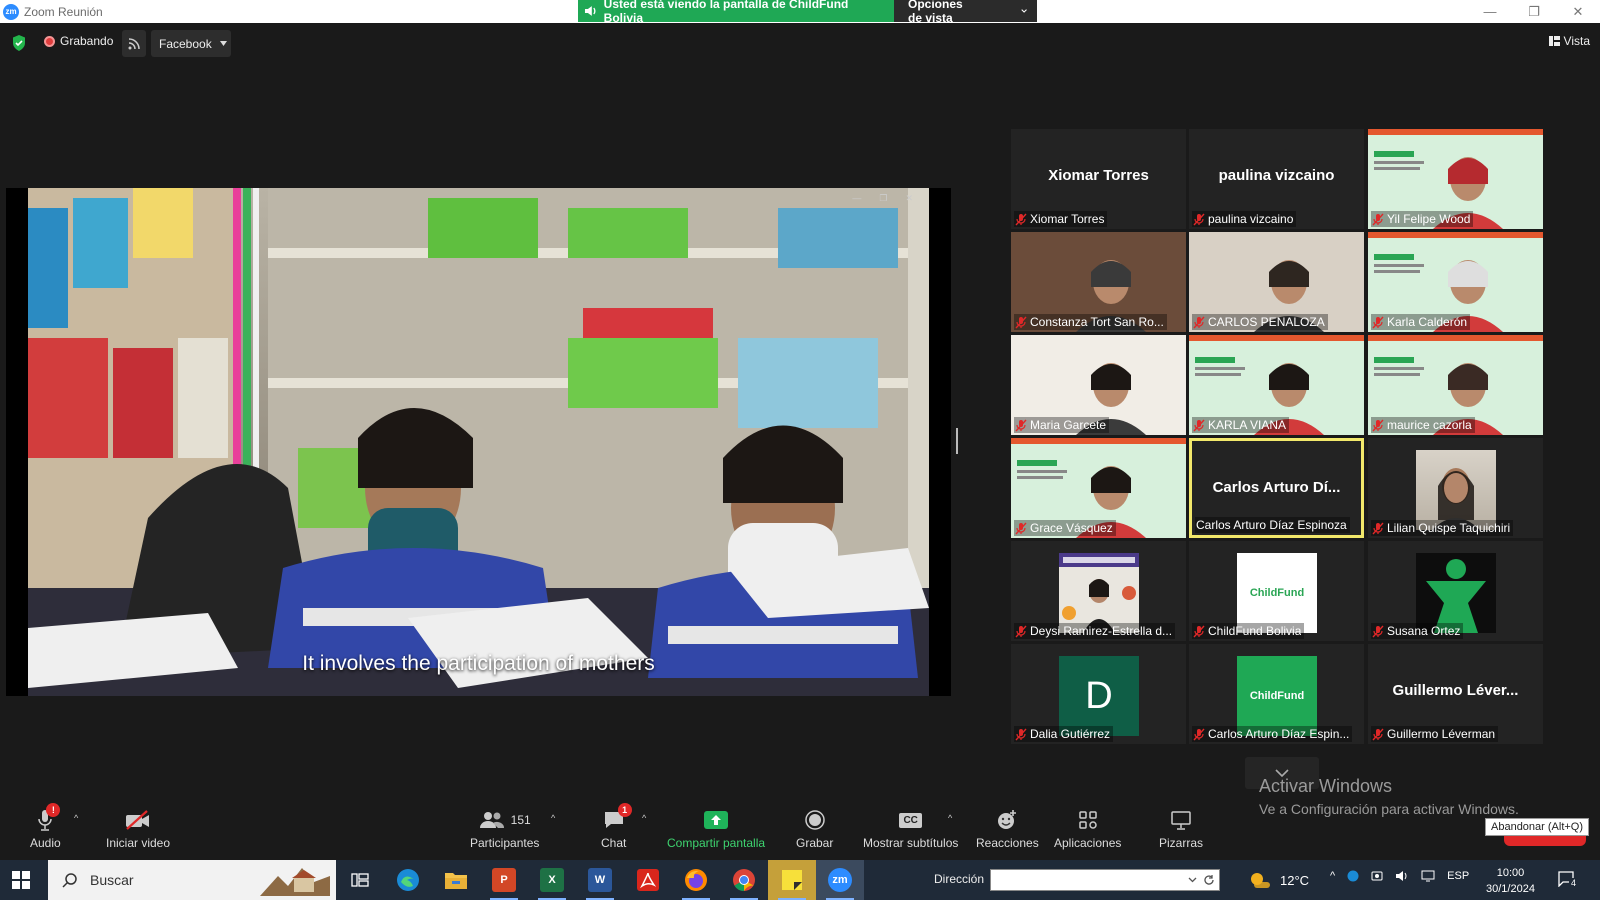  What do you see at coordinates (616, 826) in the screenshot?
I see `chat-button: 1 Chat` at bounding box center [616, 826].